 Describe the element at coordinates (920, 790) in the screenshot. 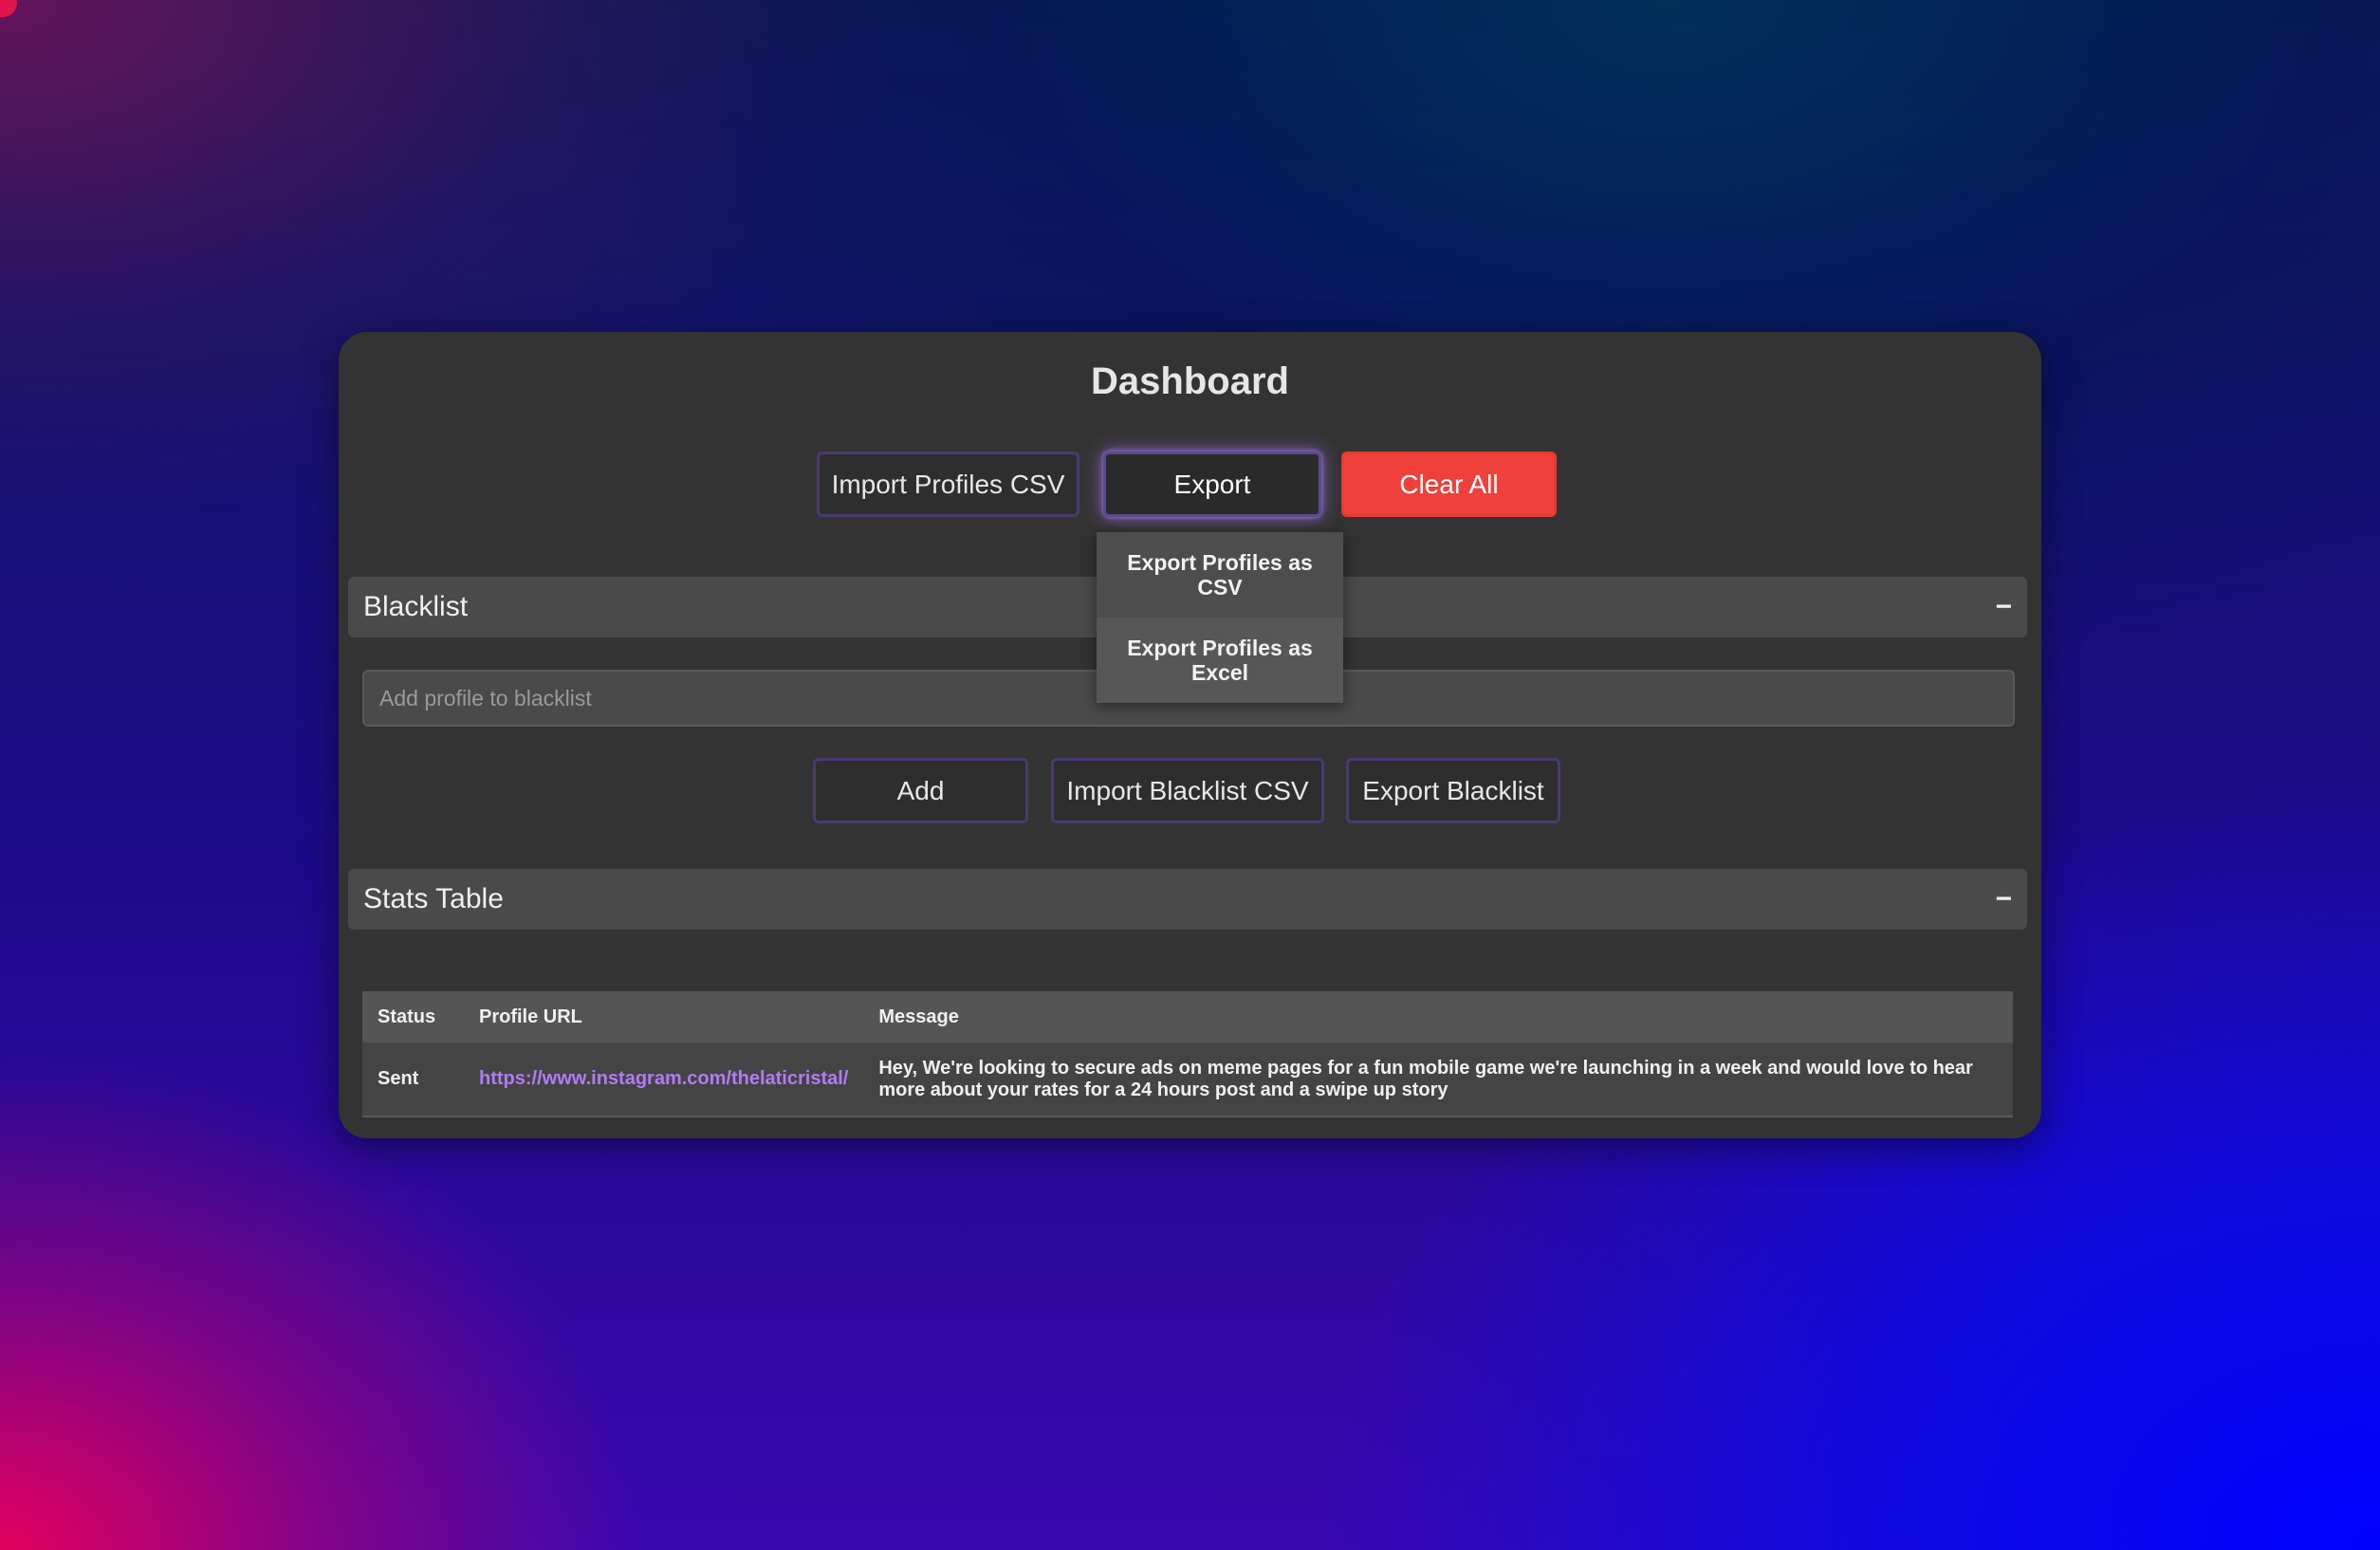

I see `add-blacklist-button: Add` at that location.